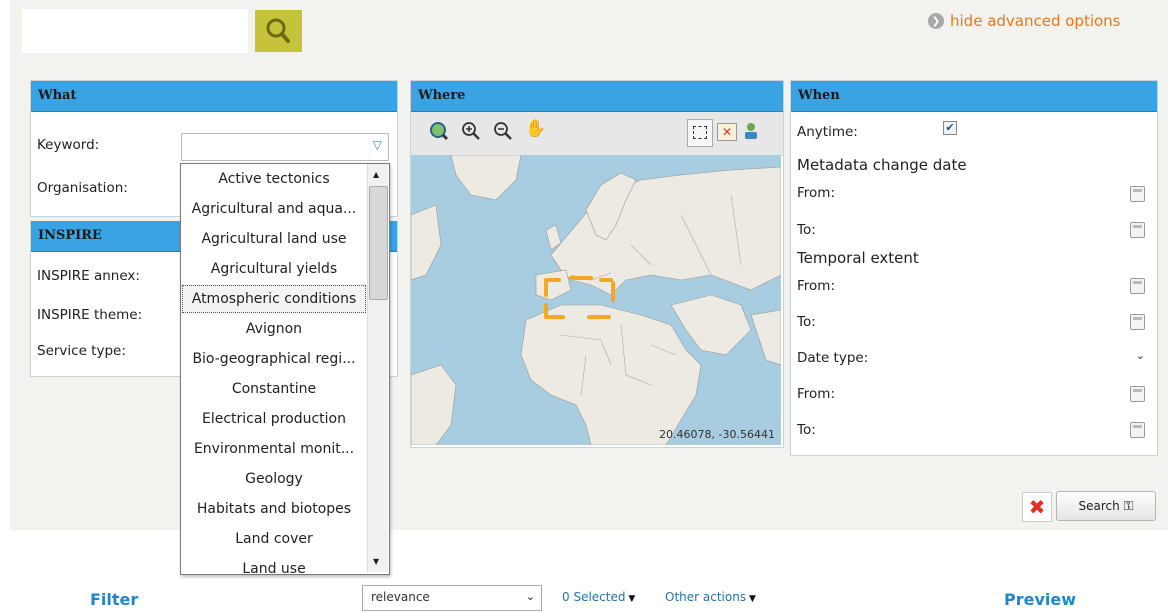 The width and height of the screenshot is (1172, 611). Describe the element at coordinates (882, 165) in the screenshot. I see `metadata-change-date-heading: Metadata change date` at that location.